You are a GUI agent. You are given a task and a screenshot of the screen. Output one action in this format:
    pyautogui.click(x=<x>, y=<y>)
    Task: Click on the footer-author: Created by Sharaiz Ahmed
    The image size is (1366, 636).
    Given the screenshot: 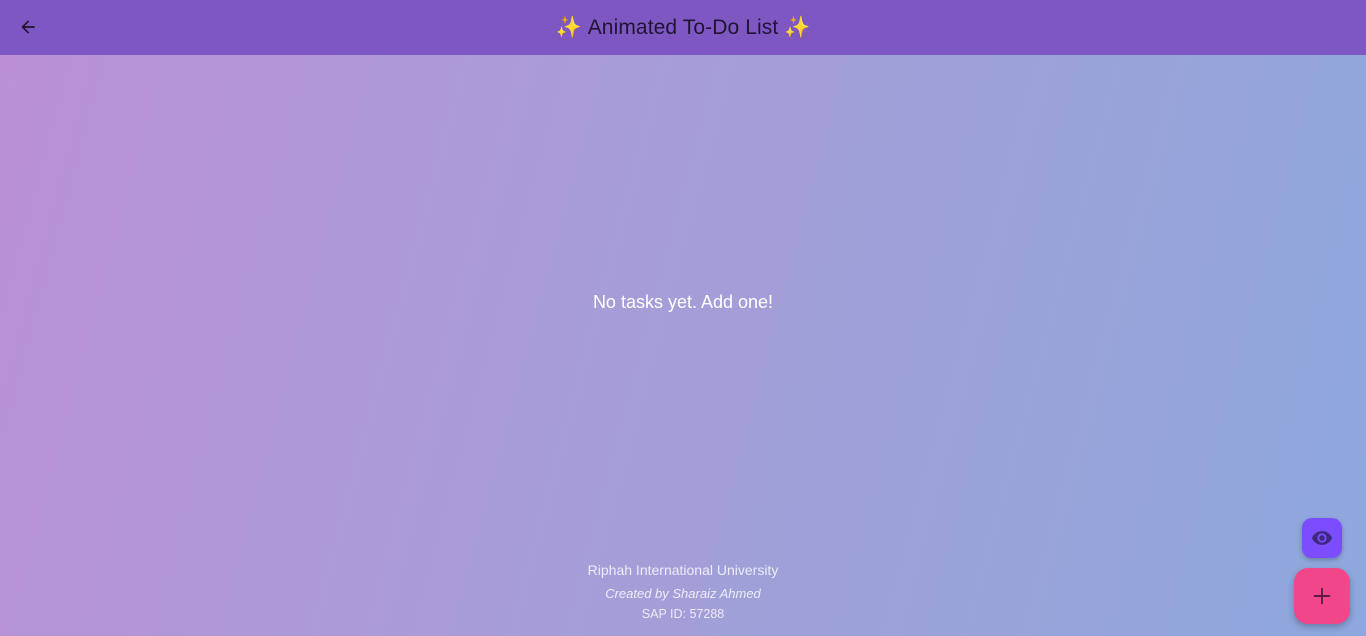 What is the action you would take?
    pyautogui.click(x=683, y=593)
    